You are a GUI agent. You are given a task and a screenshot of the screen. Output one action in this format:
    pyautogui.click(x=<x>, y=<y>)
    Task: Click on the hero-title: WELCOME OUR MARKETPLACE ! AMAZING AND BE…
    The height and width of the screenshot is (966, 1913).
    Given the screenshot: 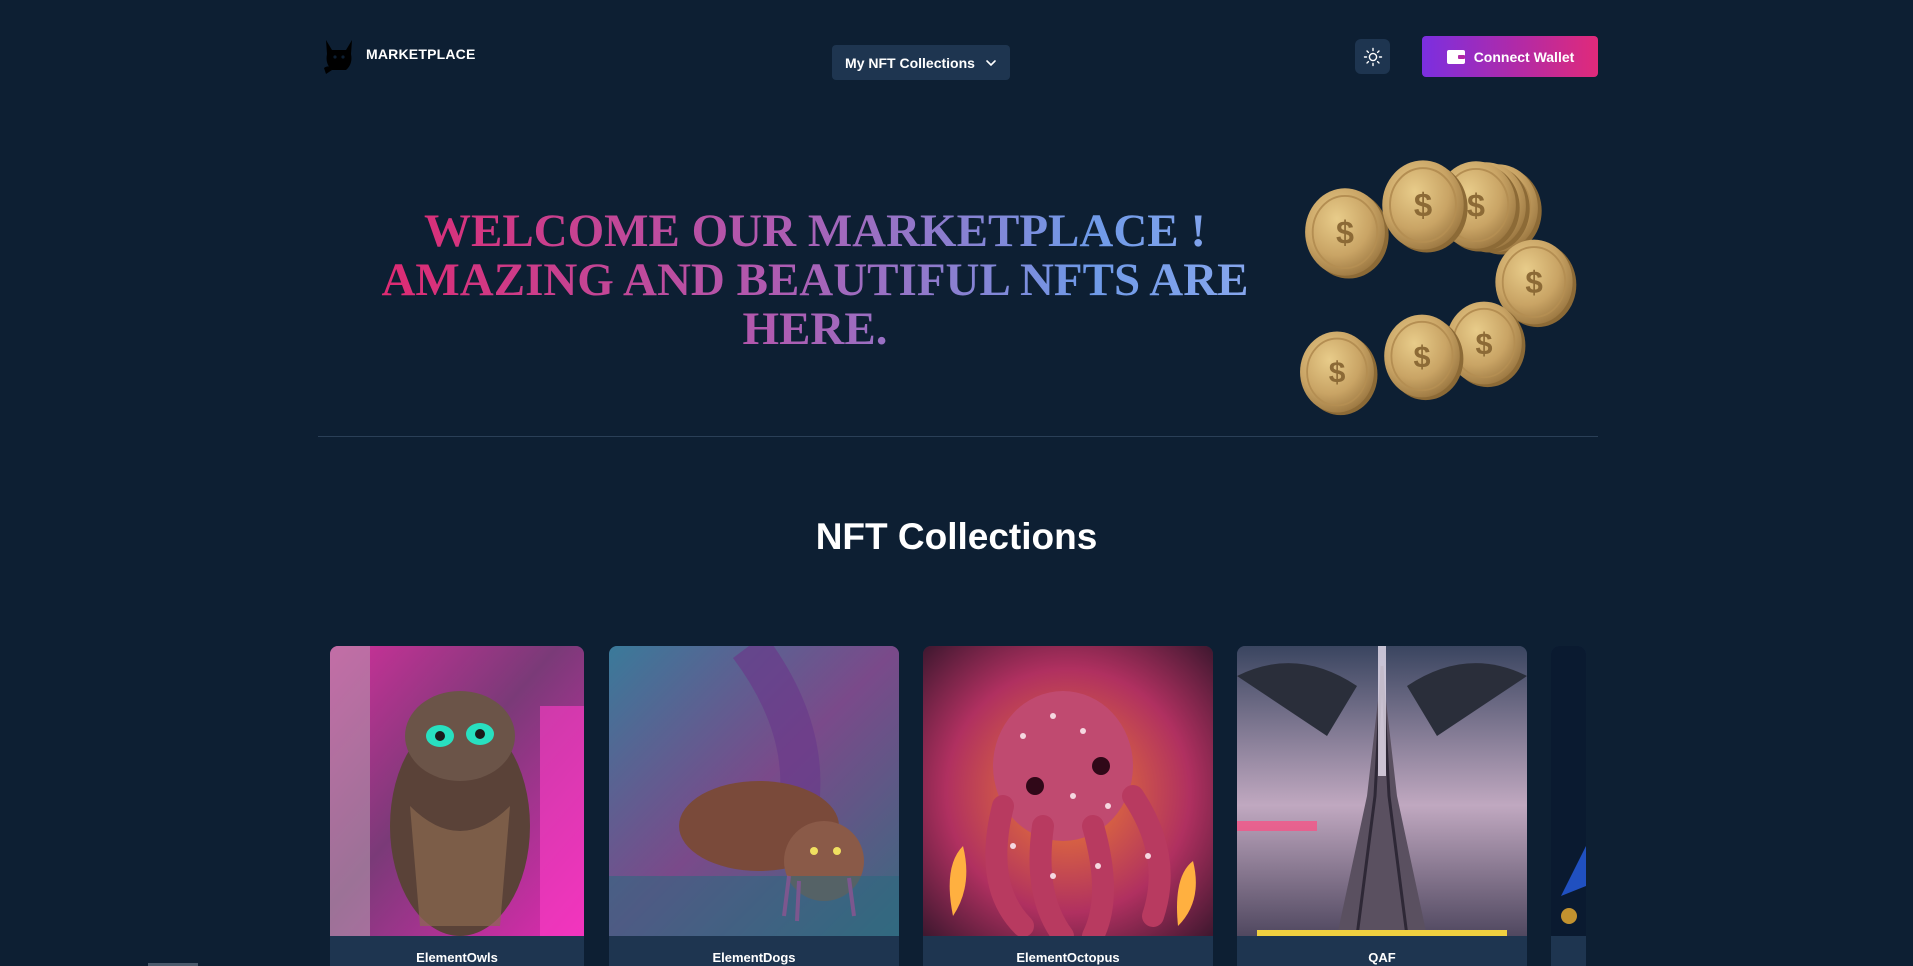 What is the action you would take?
    pyautogui.click(x=815, y=280)
    